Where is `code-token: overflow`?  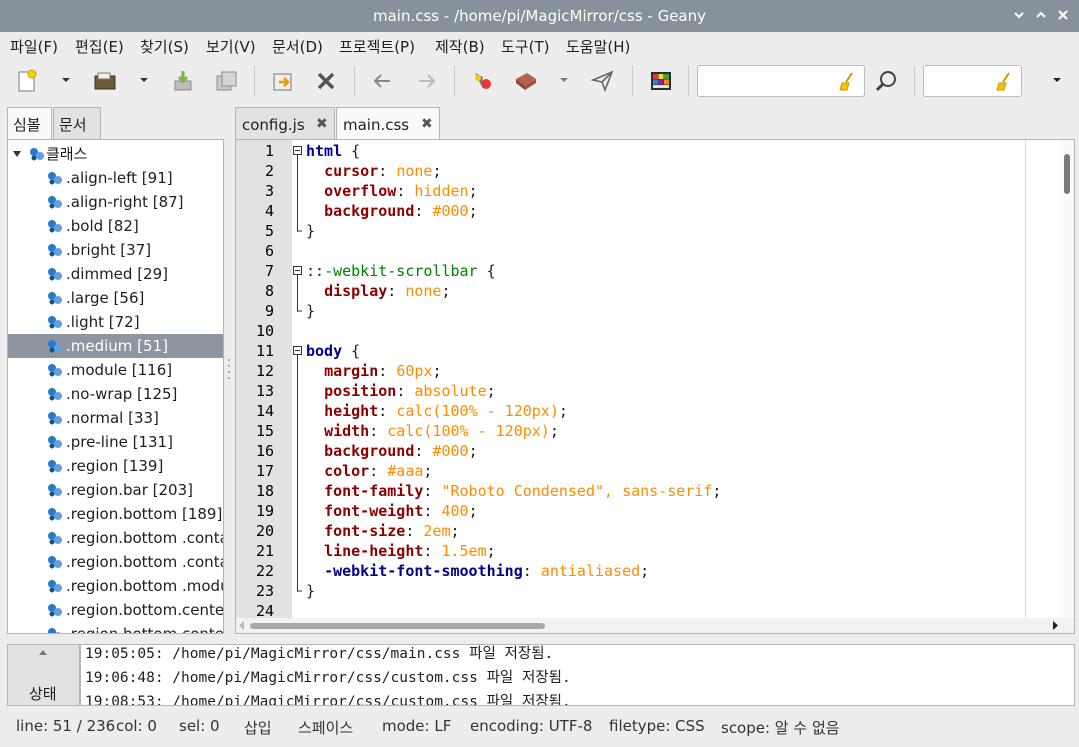 code-token: overflow is located at coordinates (360, 191).